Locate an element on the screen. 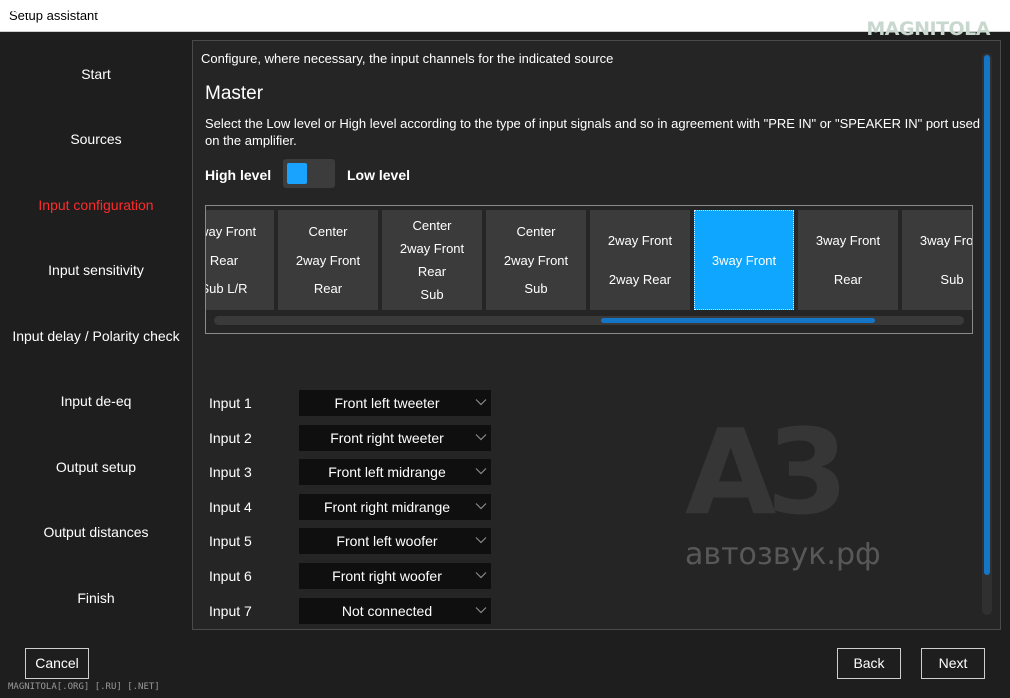 Image resolution: width=1010 pixels, height=698 pixels. preset-card: Center 2way Front Sub is located at coordinates (536, 260).